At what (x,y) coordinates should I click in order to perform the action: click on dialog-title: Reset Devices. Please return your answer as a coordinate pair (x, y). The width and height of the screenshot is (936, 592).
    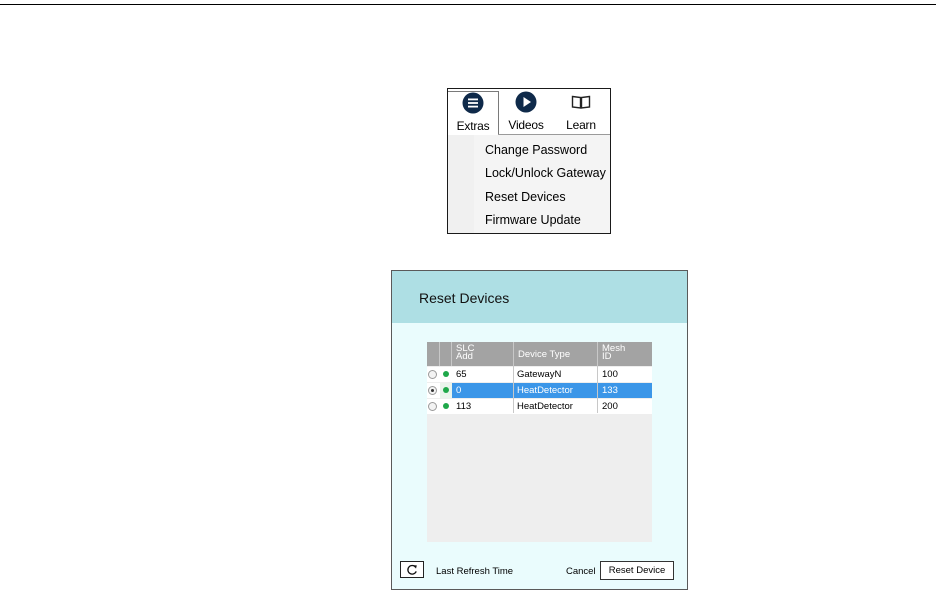
    Looking at the image, I should click on (464, 298).